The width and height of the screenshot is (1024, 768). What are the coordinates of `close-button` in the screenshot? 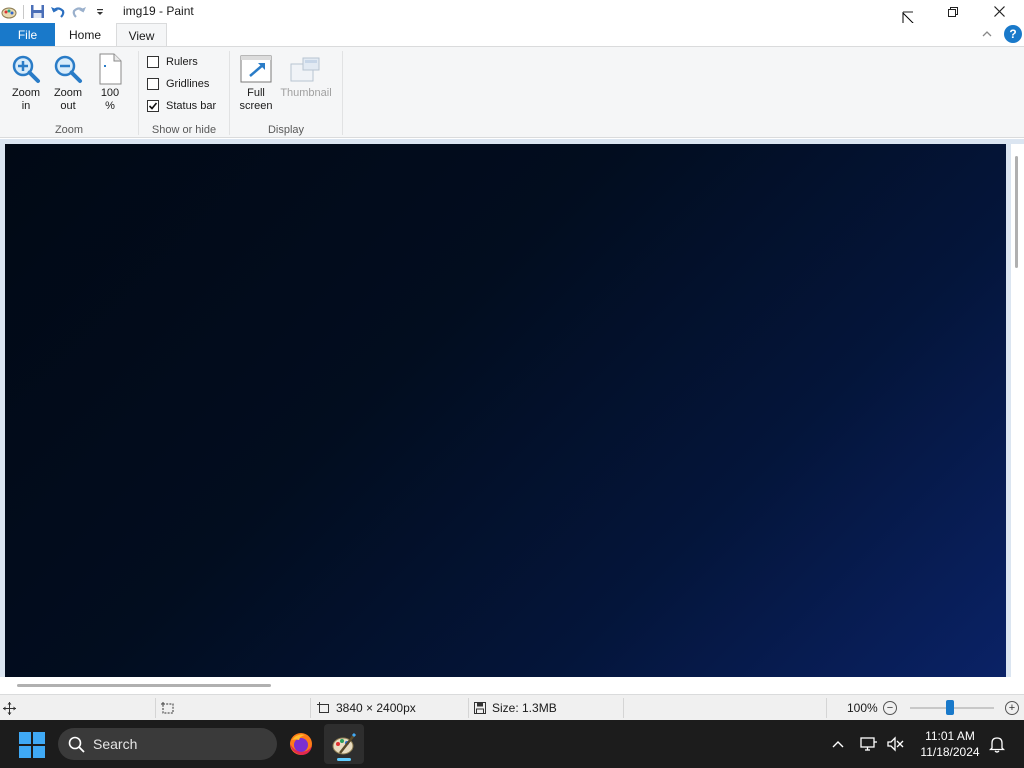 It's located at (999, 11).